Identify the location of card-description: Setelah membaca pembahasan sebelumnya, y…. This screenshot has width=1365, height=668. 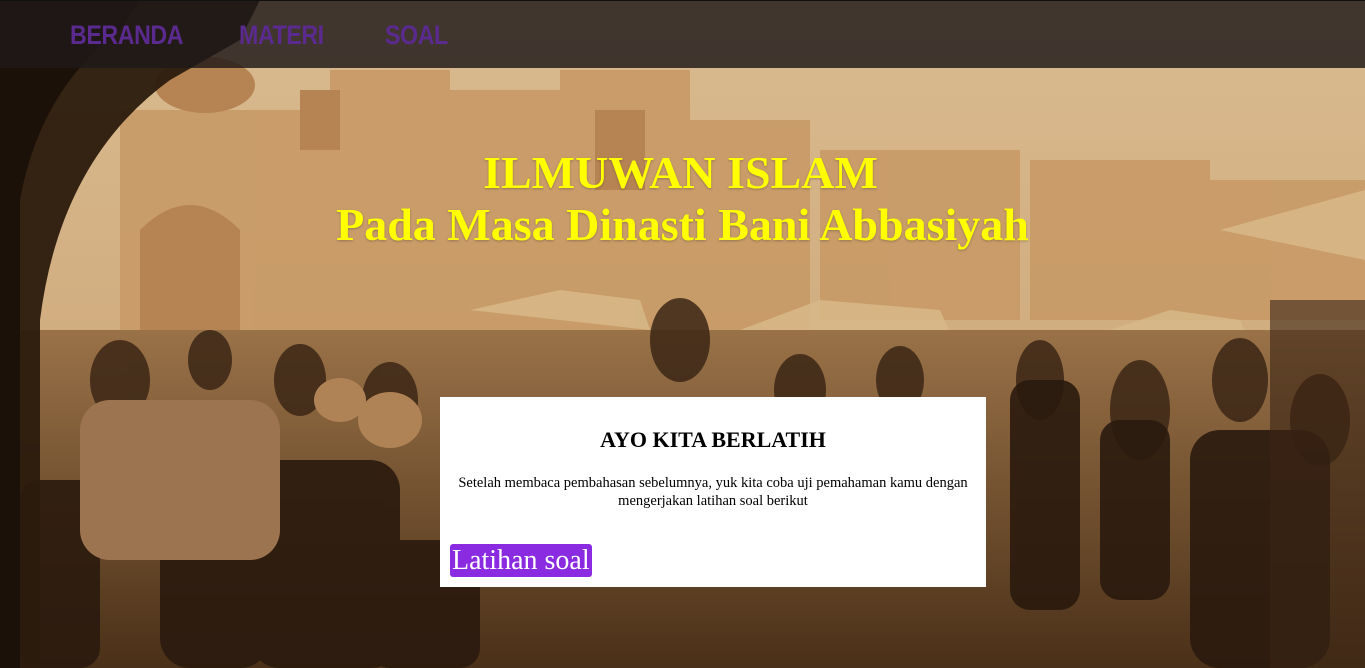
(713, 492).